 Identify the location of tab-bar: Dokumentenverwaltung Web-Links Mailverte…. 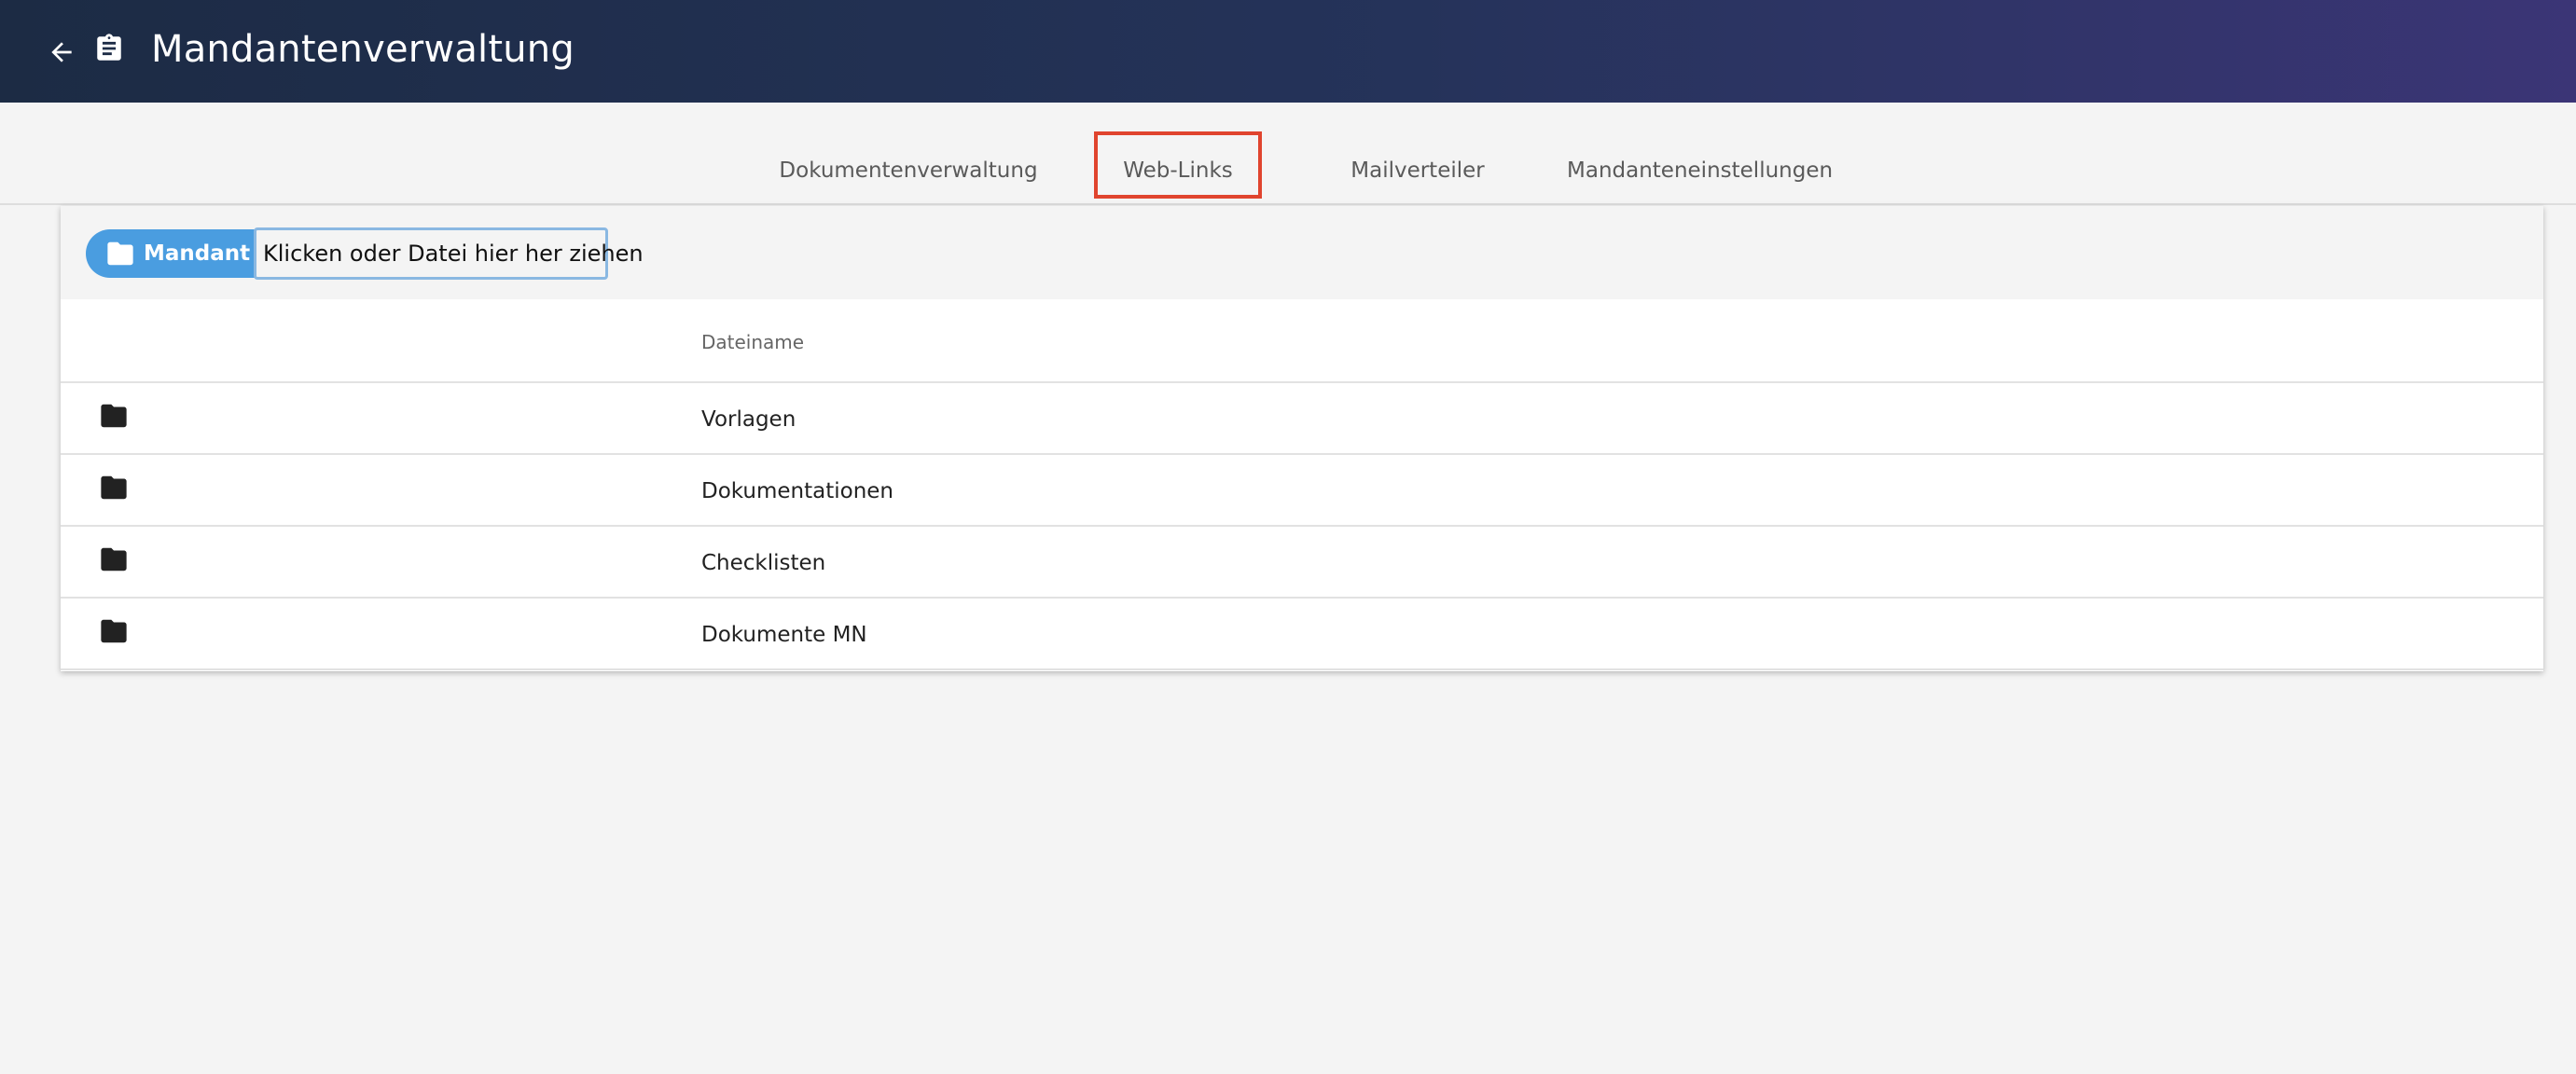
(1288, 156).